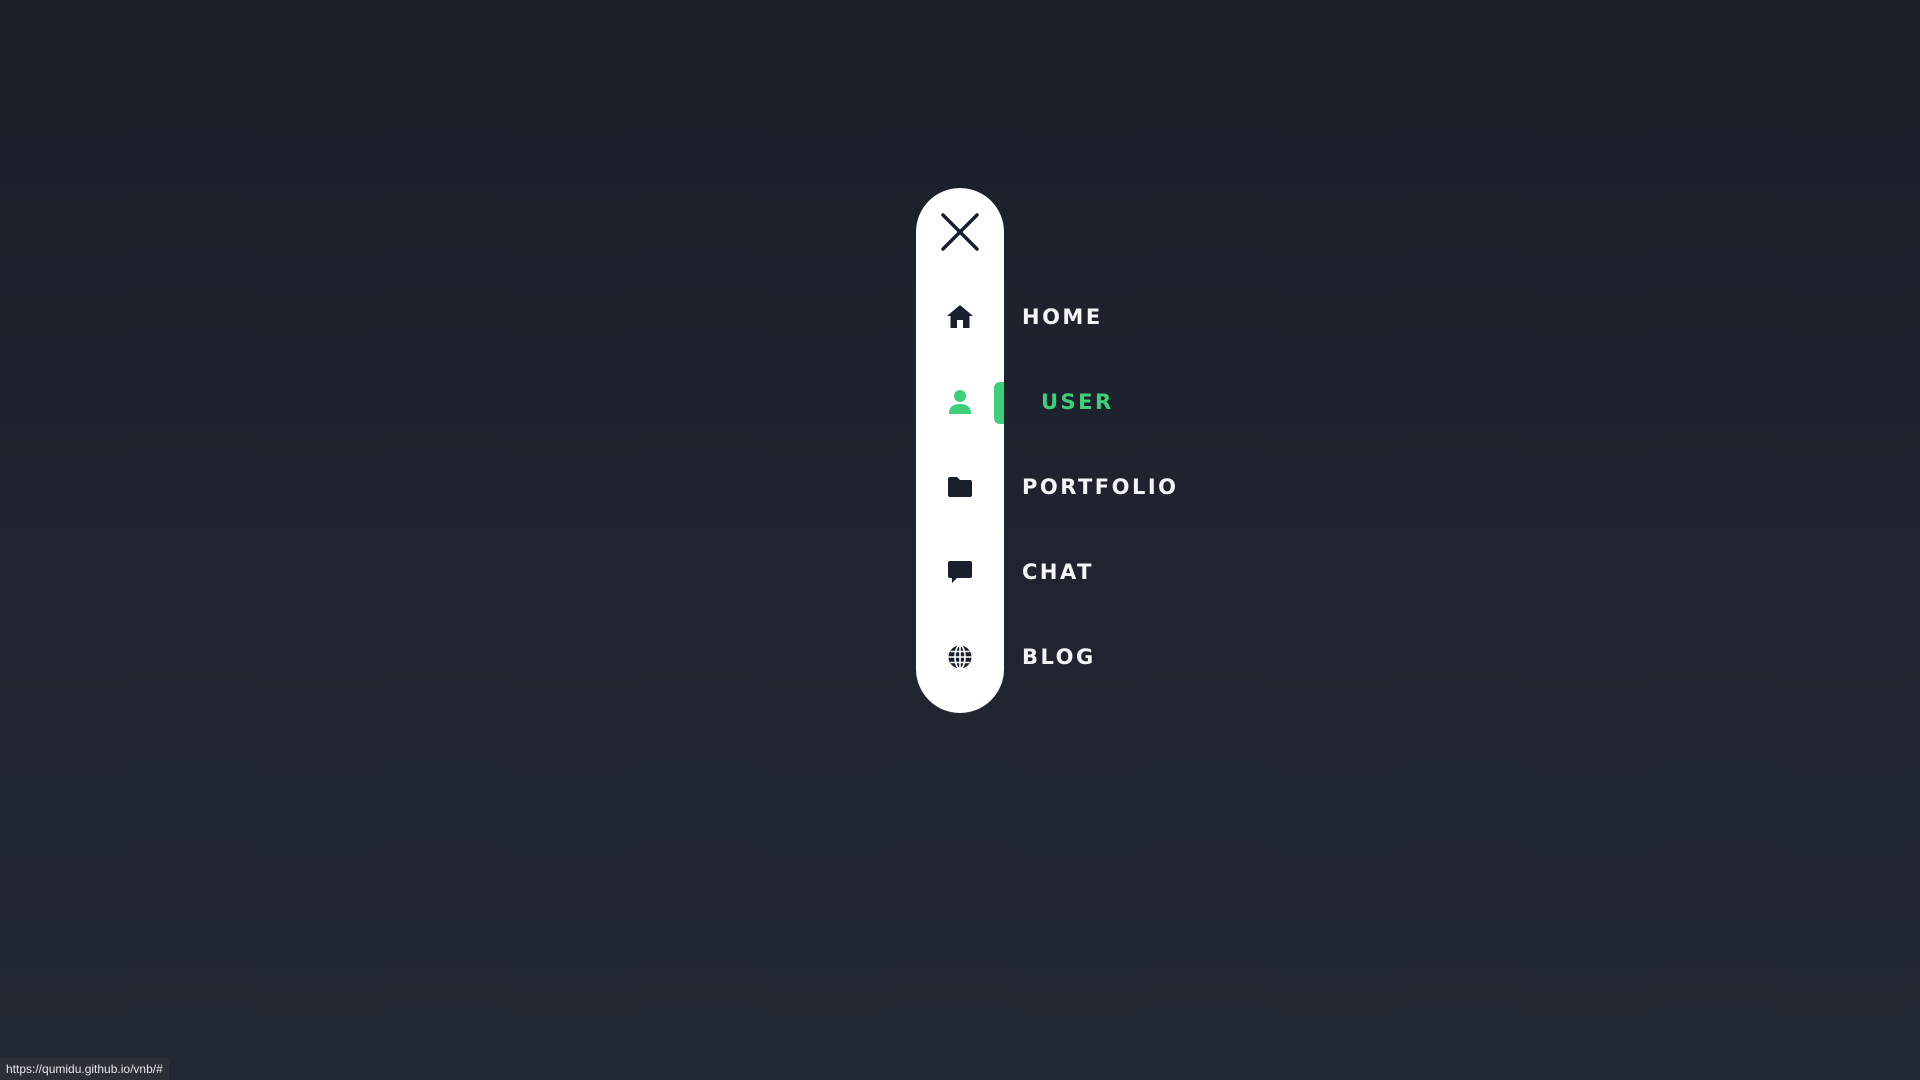 This screenshot has height=1080, width=1920. Describe the element at coordinates (960, 572) in the screenshot. I see `chat-icon` at that location.